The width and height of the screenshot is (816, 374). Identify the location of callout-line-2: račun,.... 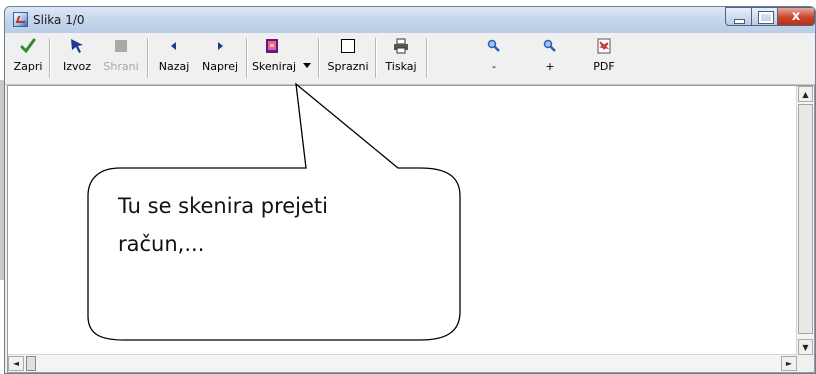
(161, 244).